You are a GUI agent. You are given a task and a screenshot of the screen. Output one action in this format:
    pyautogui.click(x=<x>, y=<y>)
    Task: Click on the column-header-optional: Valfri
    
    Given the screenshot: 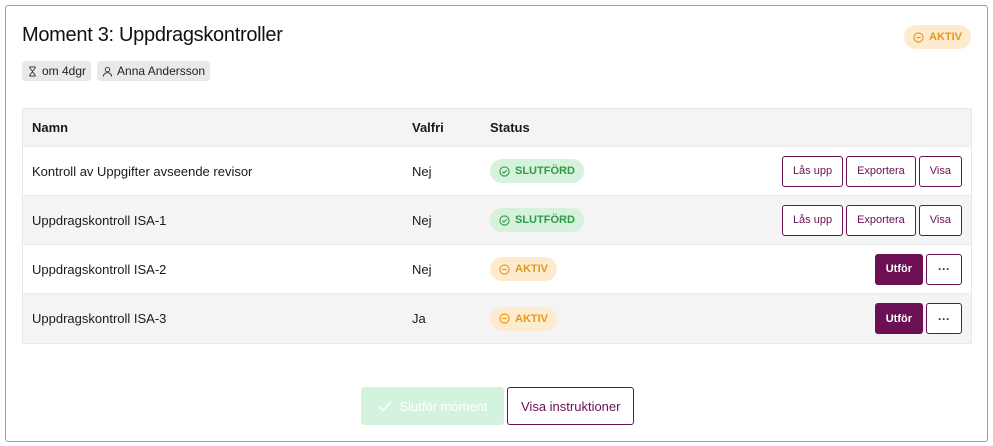 What is the action you would take?
    pyautogui.click(x=428, y=127)
    